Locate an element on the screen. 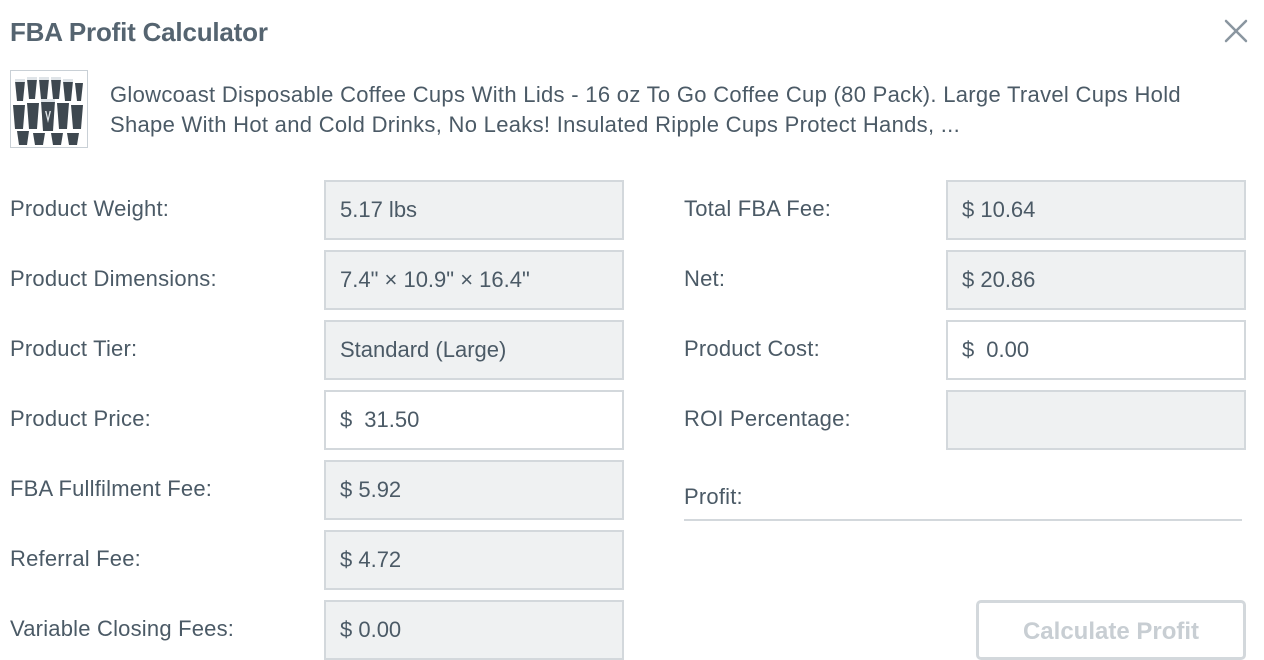 Image resolution: width=1264 pixels, height=660 pixels. product-dimensions-field: 7.4" × 10.9" × 16.4" is located at coordinates (474, 280).